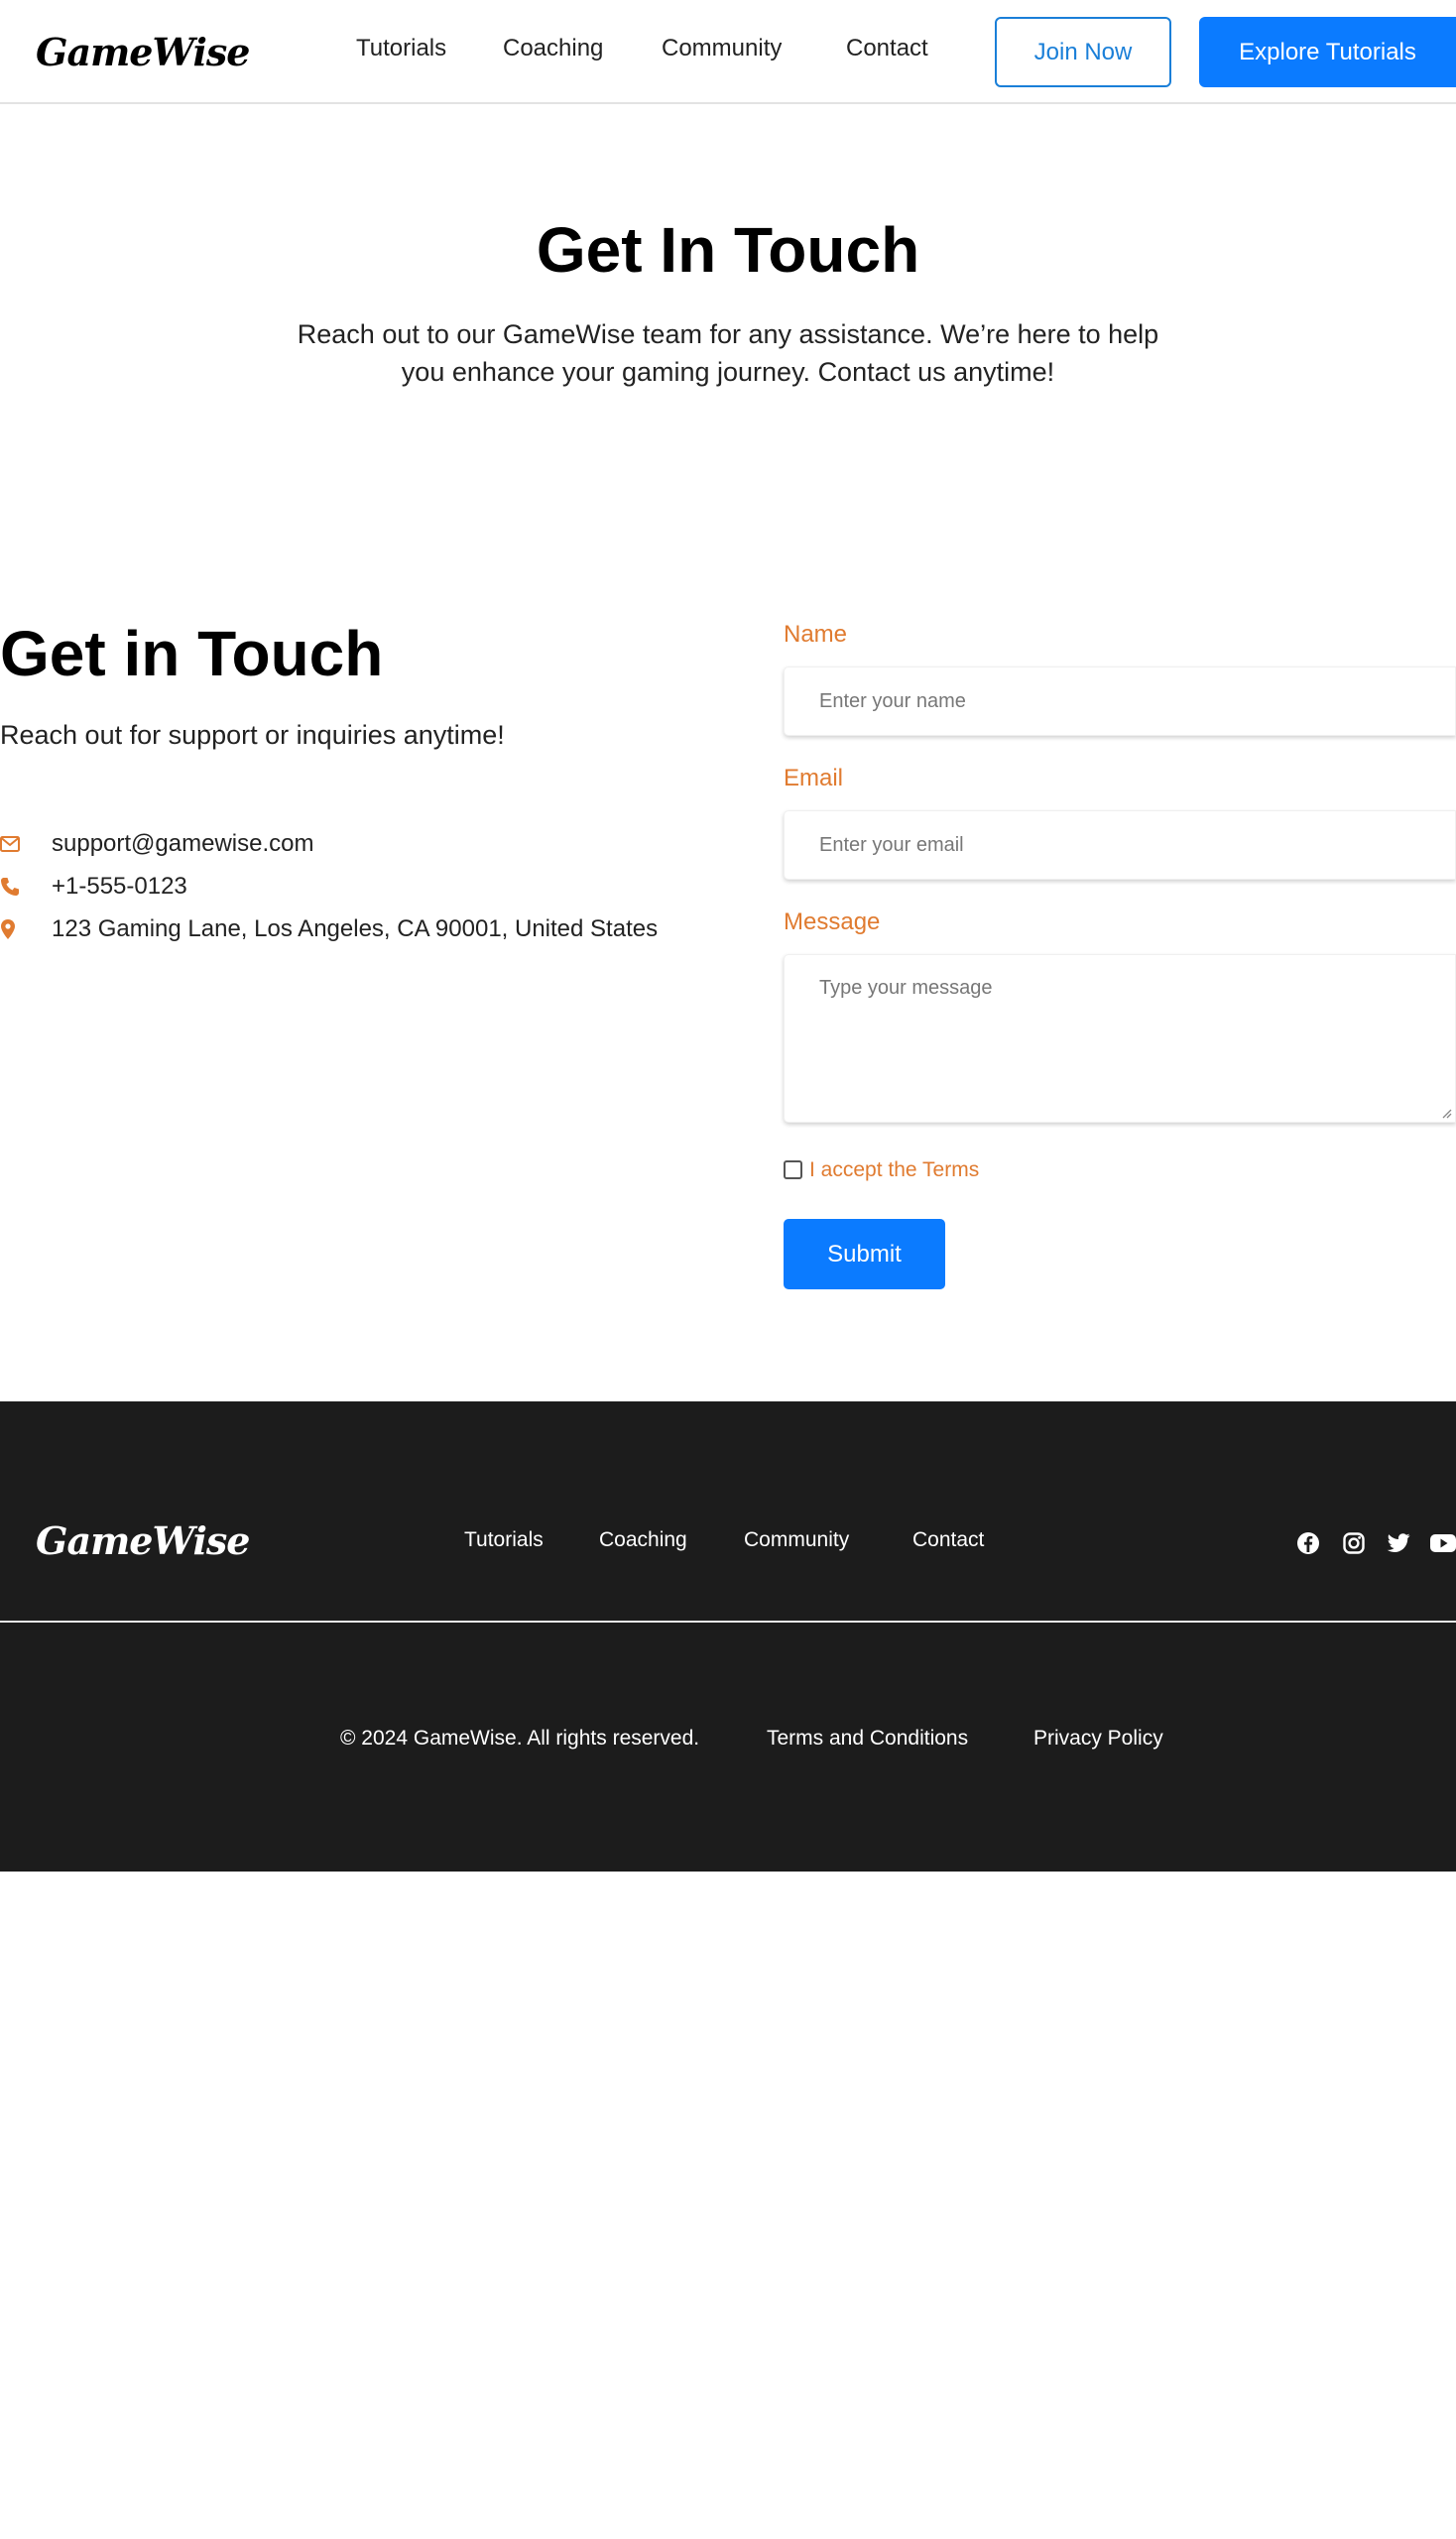 The image size is (1456, 2539). What do you see at coordinates (1120, 701) in the screenshot?
I see `name-input: Enter your name` at bounding box center [1120, 701].